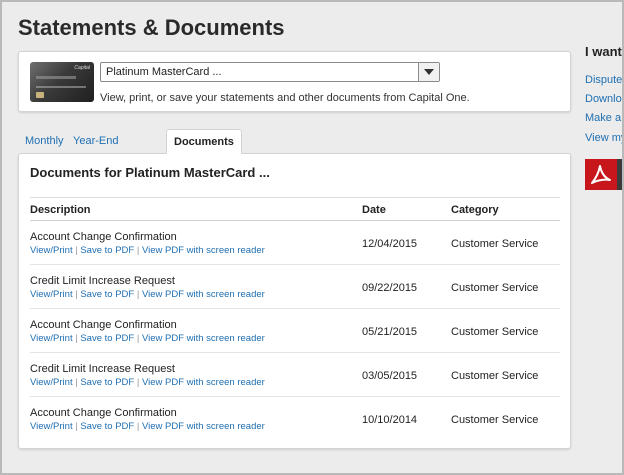 Image resolution: width=624 pixels, height=475 pixels. What do you see at coordinates (604, 80) in the screenshot?
I see `sidebar-link-dispute: Dispute a` at bounding box center [604, 80].